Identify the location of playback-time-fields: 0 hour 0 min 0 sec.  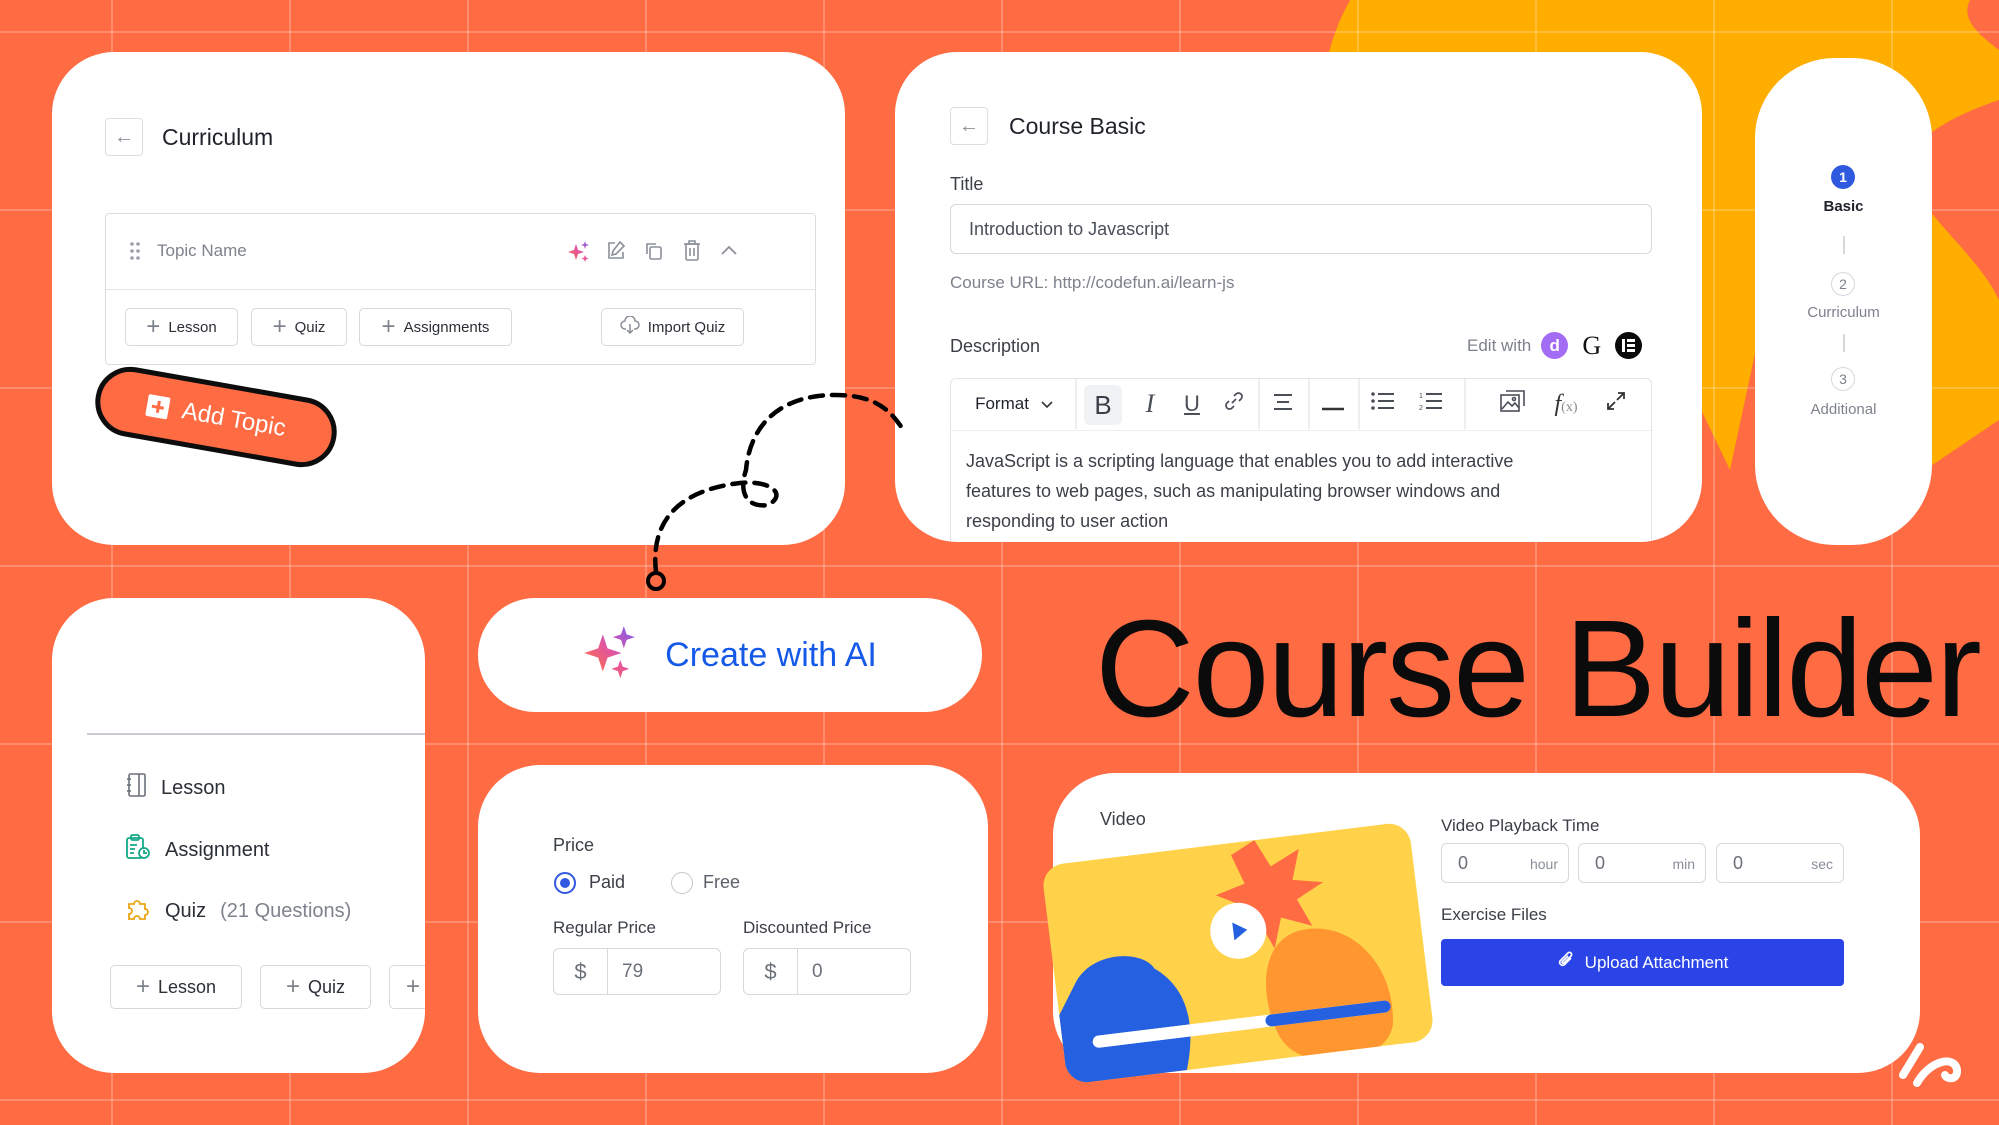
(1646, 863).